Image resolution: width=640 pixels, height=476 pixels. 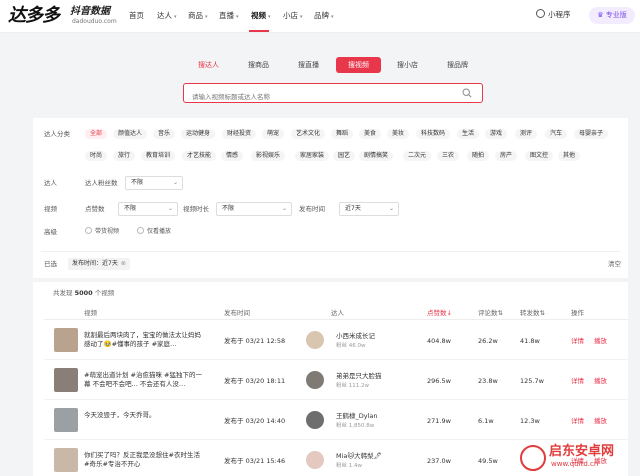 What do you see at coordinates (144, 460) in the screenshot?
I see `video-title: 你们买了吗？反正我是没想住#衣时生活 #奇乐#专治不开心` at bounding box center [144, 460].